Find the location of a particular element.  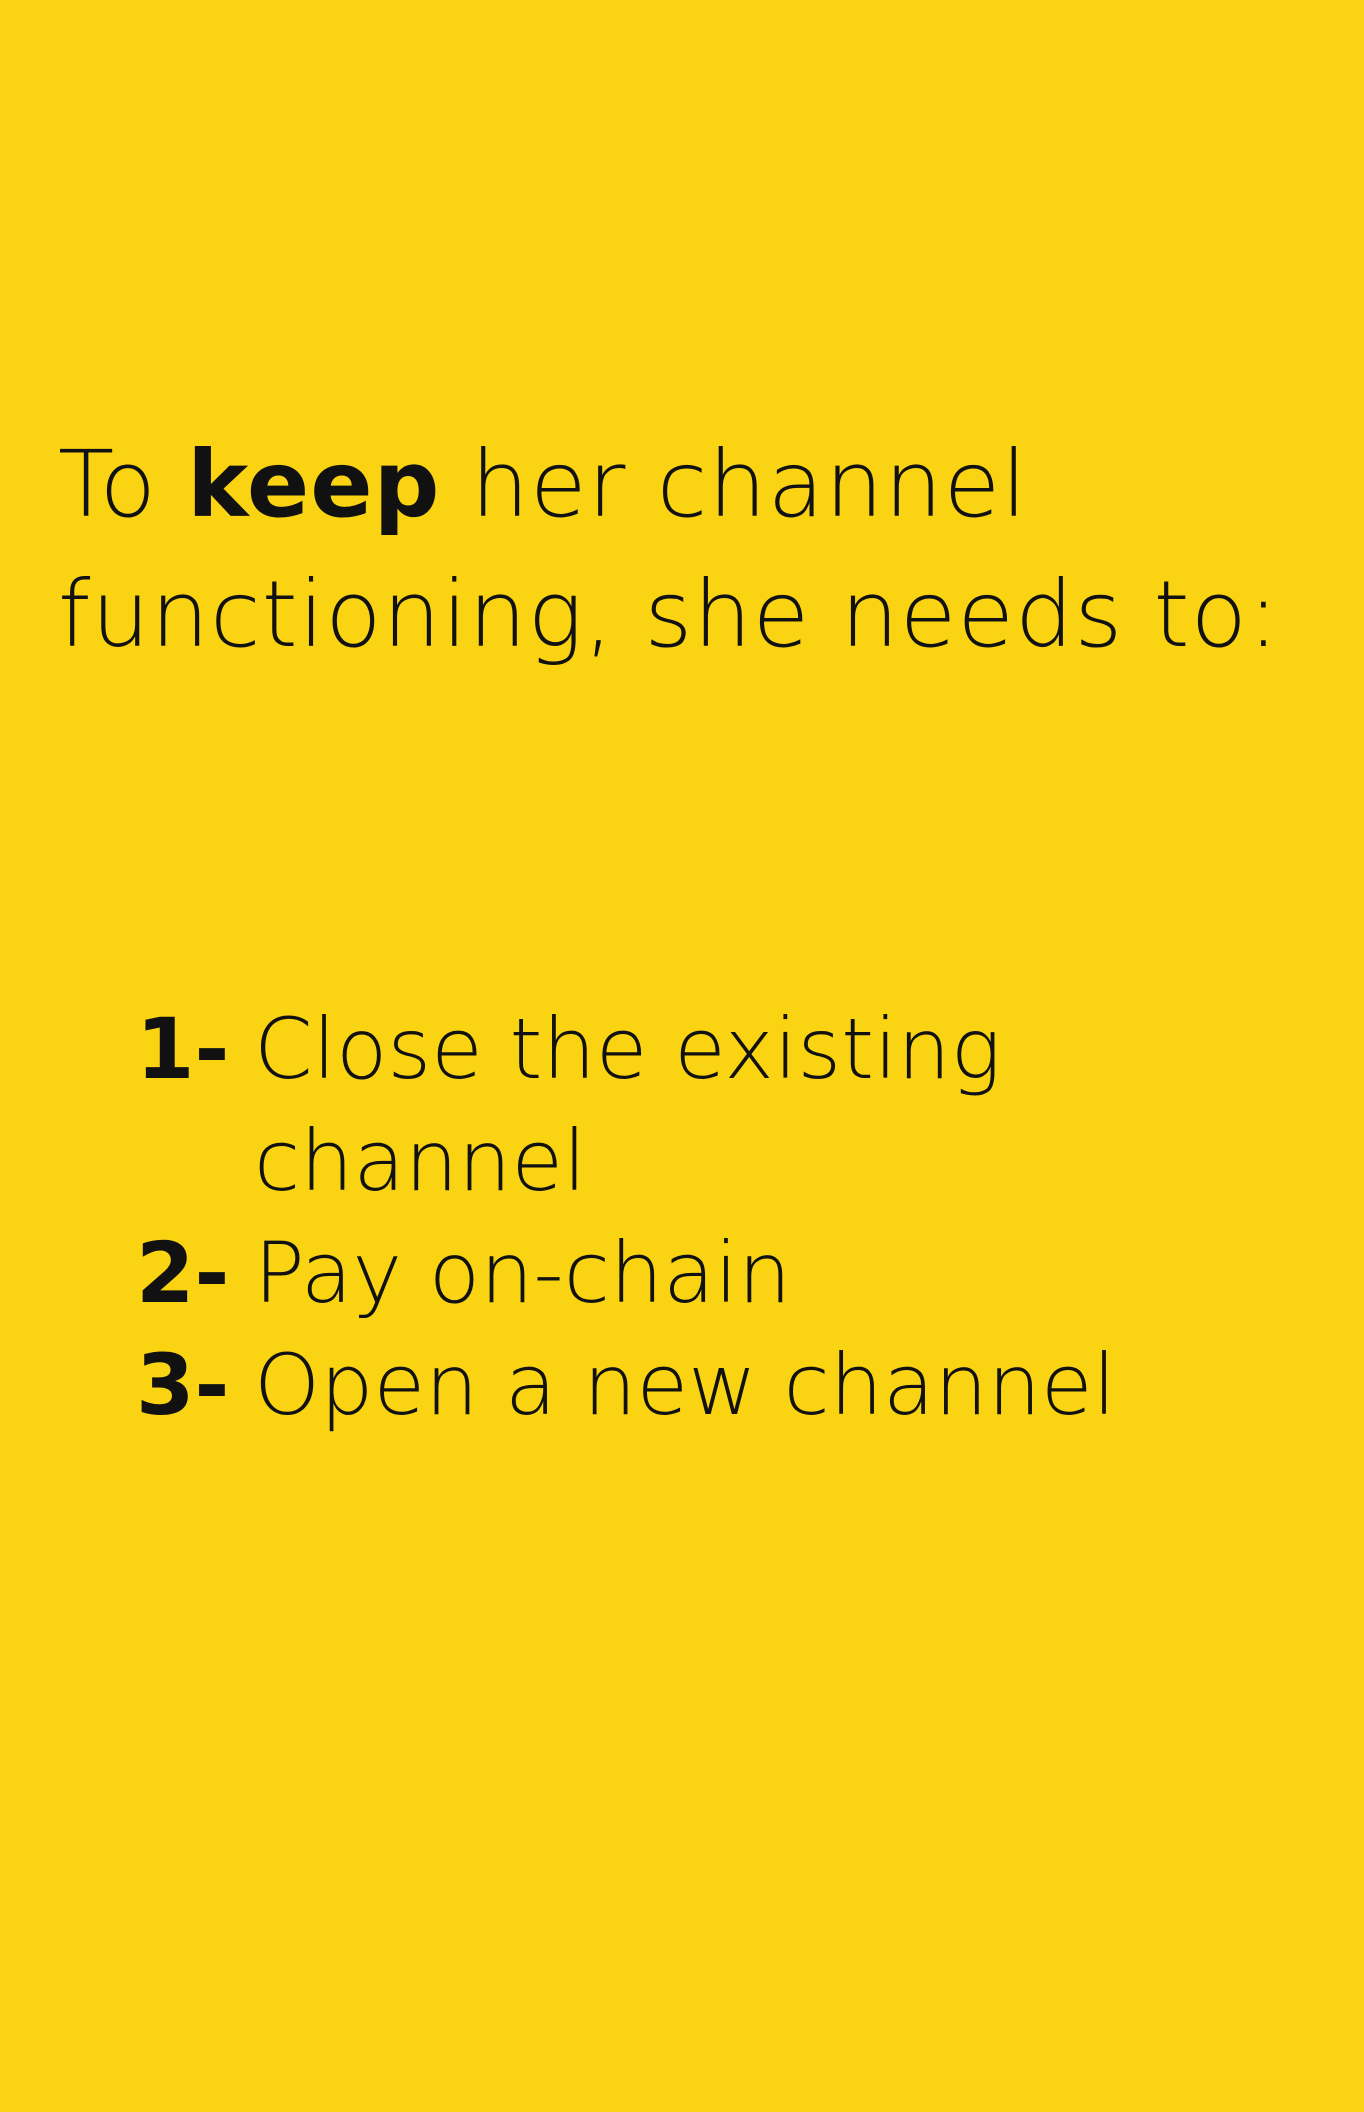

step-number: 3- is located at coordinates (183, 1385).